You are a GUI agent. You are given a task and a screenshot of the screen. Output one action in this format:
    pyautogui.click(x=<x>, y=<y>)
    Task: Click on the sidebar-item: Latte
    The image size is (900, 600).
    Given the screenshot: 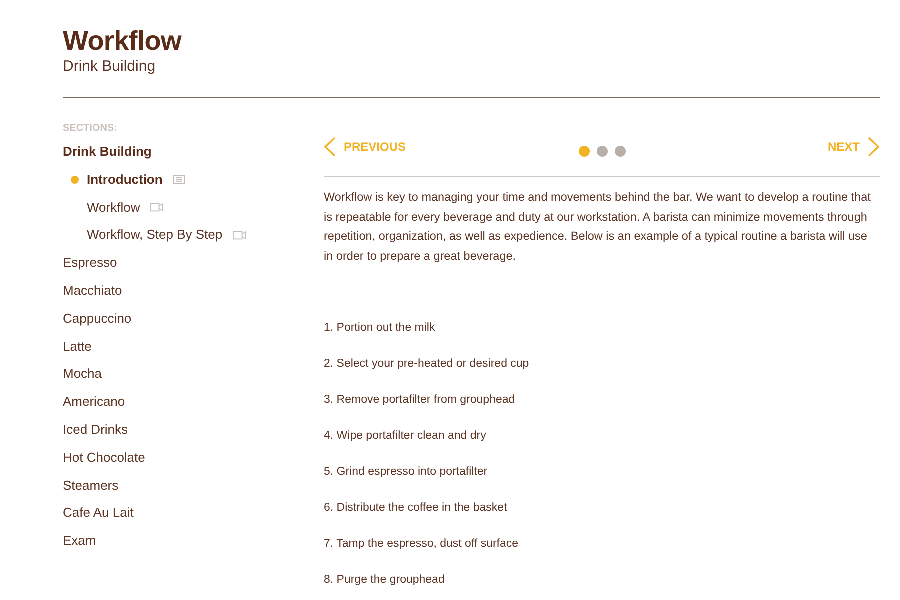 What is the action you would take?
    pyautogui.click(x=77, y=346)
    